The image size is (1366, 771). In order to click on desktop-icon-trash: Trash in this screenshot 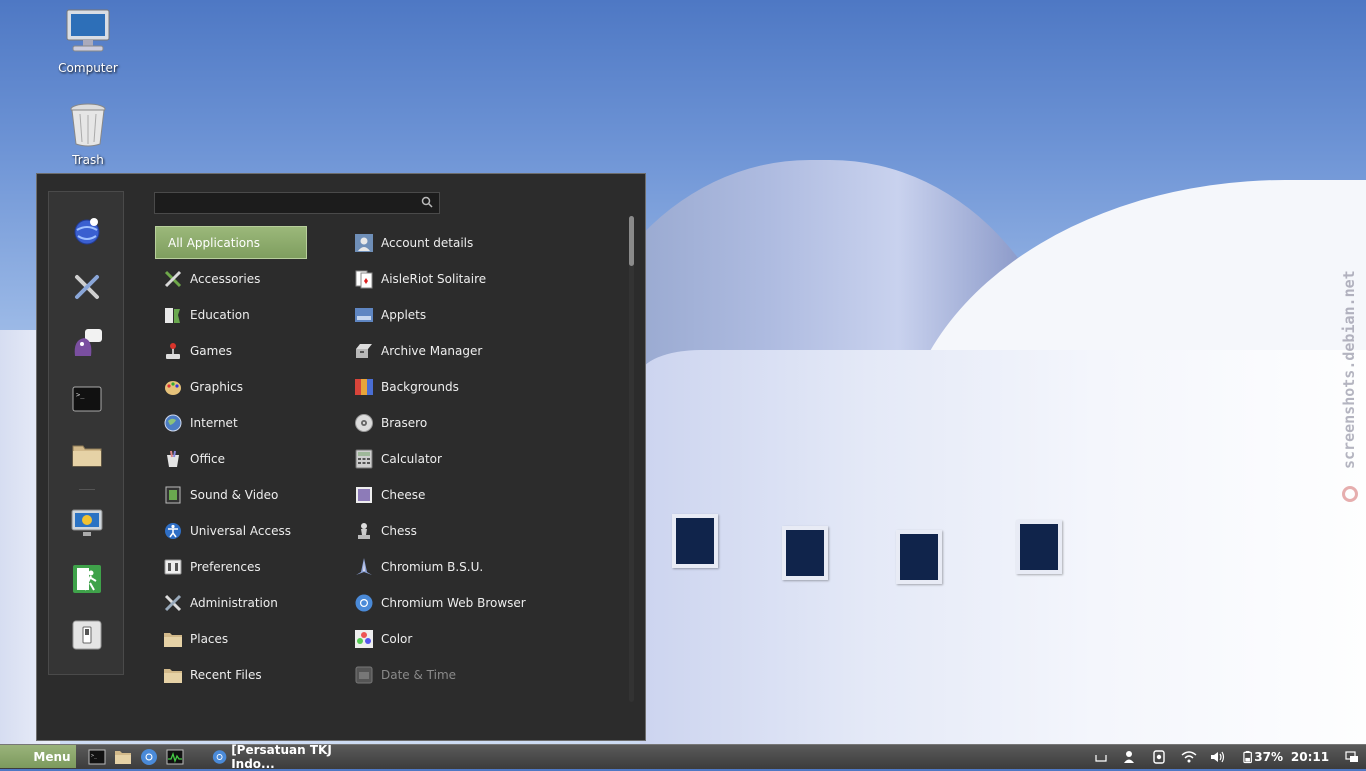, I will do `click(88, 134)`.